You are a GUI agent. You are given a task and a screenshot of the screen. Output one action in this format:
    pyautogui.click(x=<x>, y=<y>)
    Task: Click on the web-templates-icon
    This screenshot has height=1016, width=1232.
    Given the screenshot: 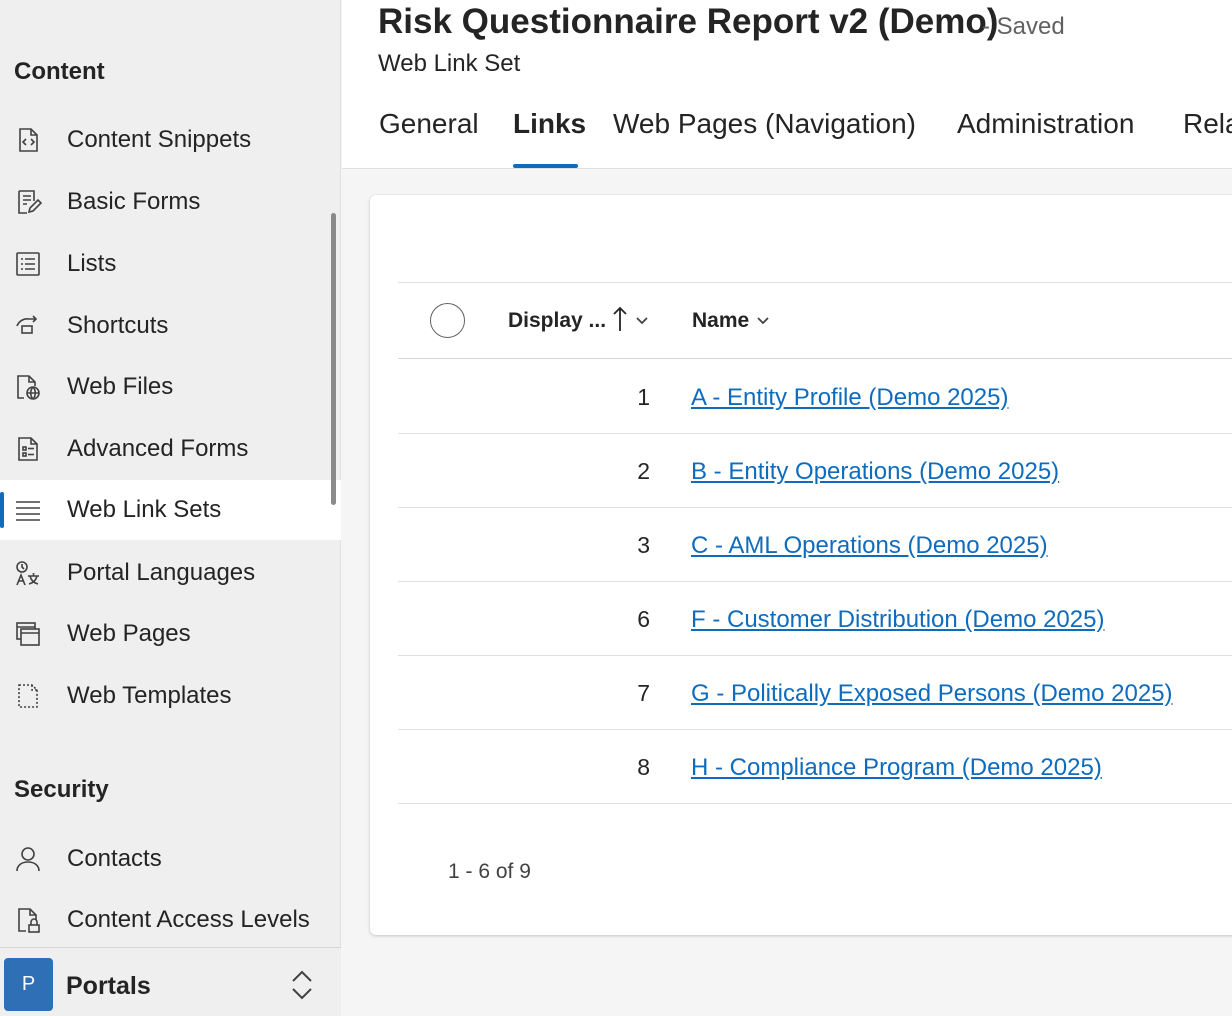 What is the action you would take?
    pyautogui.click(x=28, y=696)
    